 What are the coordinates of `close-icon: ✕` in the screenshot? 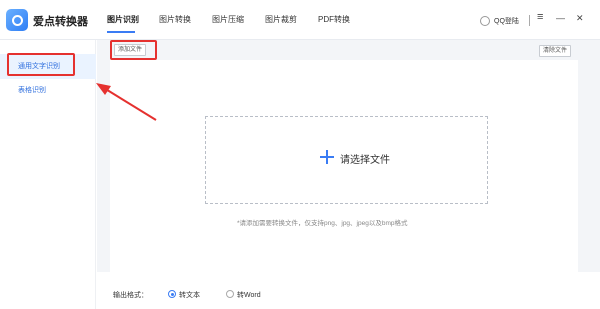 It's located at (580, 18).